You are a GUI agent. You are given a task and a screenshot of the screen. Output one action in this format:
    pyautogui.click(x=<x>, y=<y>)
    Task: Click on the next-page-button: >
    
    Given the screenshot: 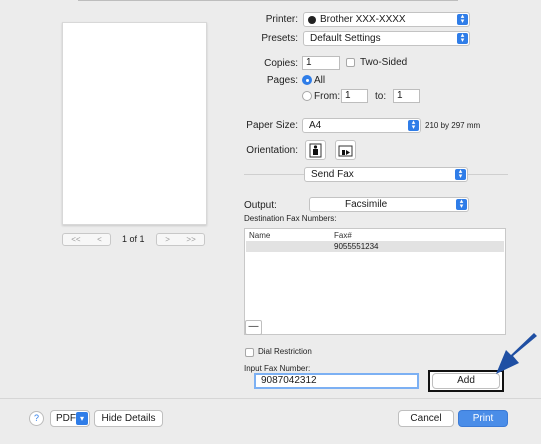 What is the action you would take?
    pyautogui.click(x=167, y=239)
    